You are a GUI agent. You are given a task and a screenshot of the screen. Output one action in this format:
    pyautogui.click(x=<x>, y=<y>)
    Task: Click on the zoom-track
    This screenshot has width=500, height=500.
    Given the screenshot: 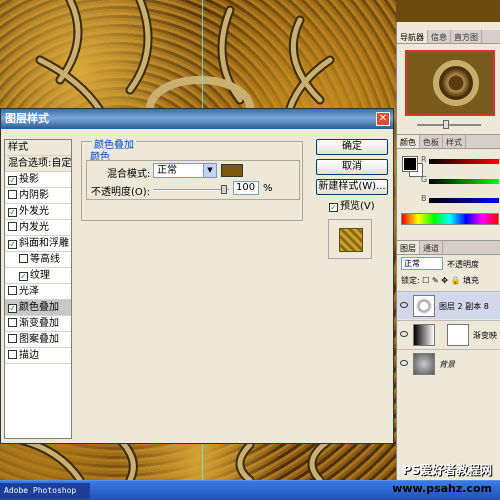 What is the action you would take?
    pyautogui.click(x=449, y=125)
    